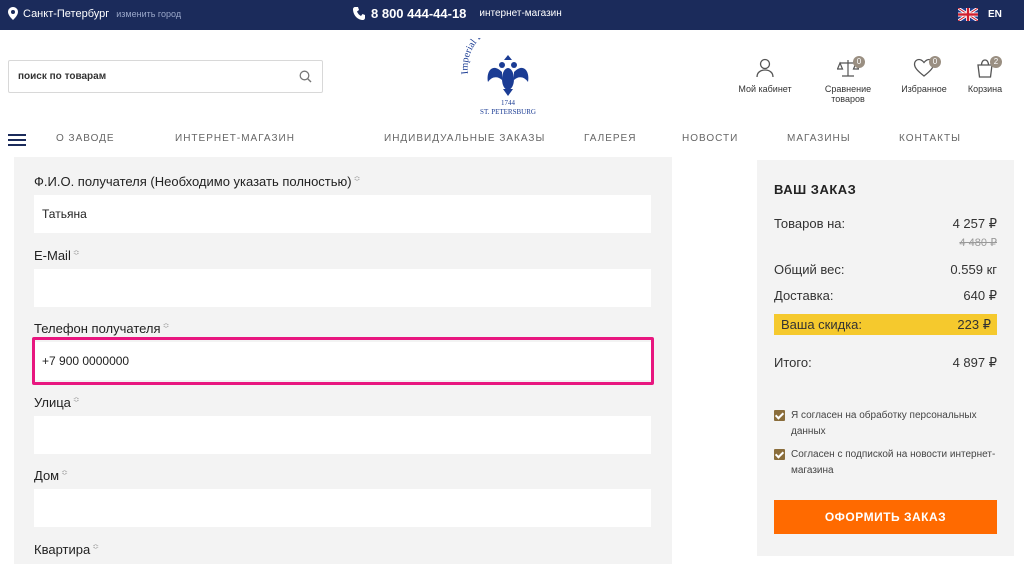 The image size is (1024, 564). I want to click on house-input, so click(342, 508).